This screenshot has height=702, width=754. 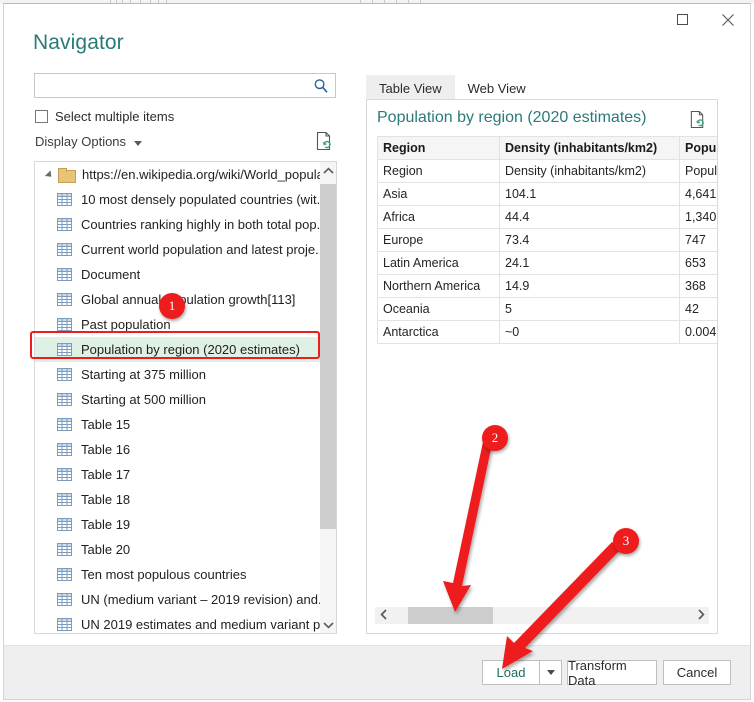 What do you see at coordinates (178, 524) in the screenshot?
I see `tree-item: Table 19` at bounding box center [178, 524].